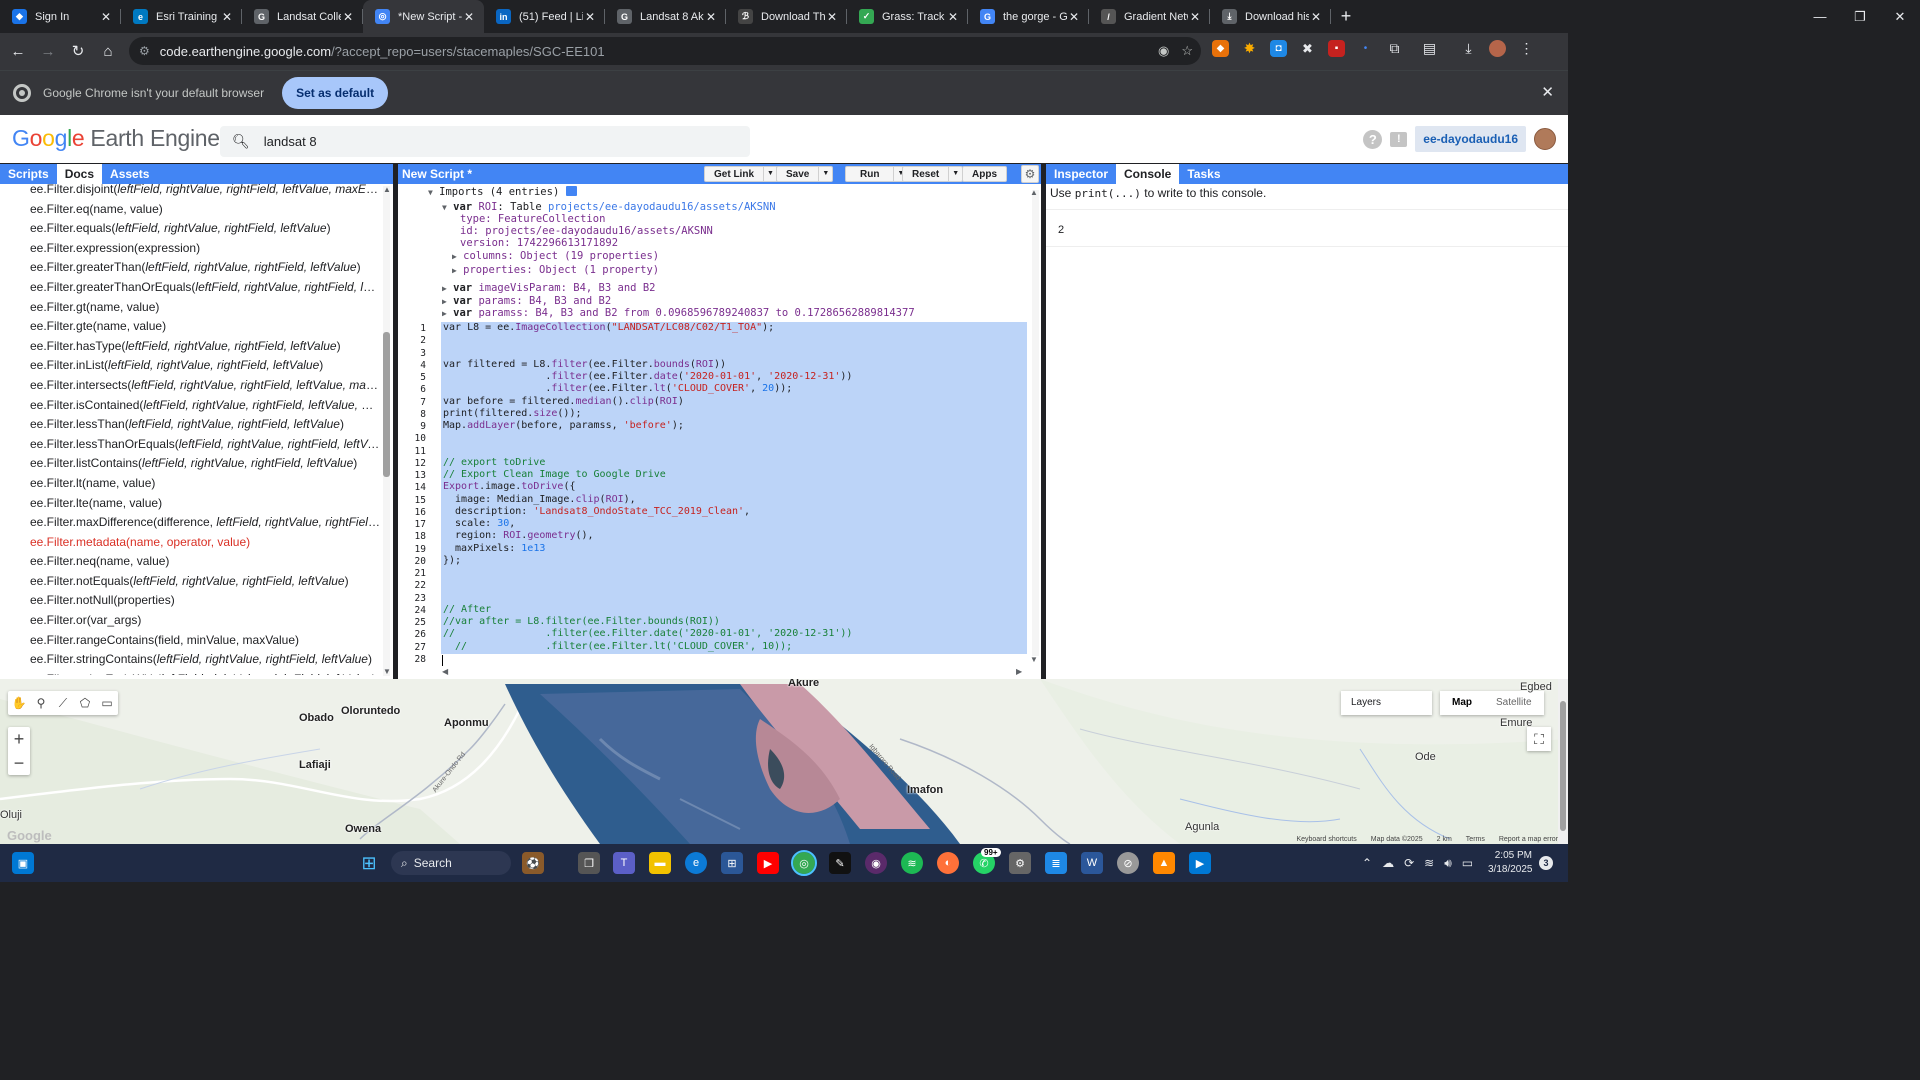  Describe the element at coordinates (1394, 48) in the screenshot. I see `puzzle-extensions-icon: ⧉` at that location.